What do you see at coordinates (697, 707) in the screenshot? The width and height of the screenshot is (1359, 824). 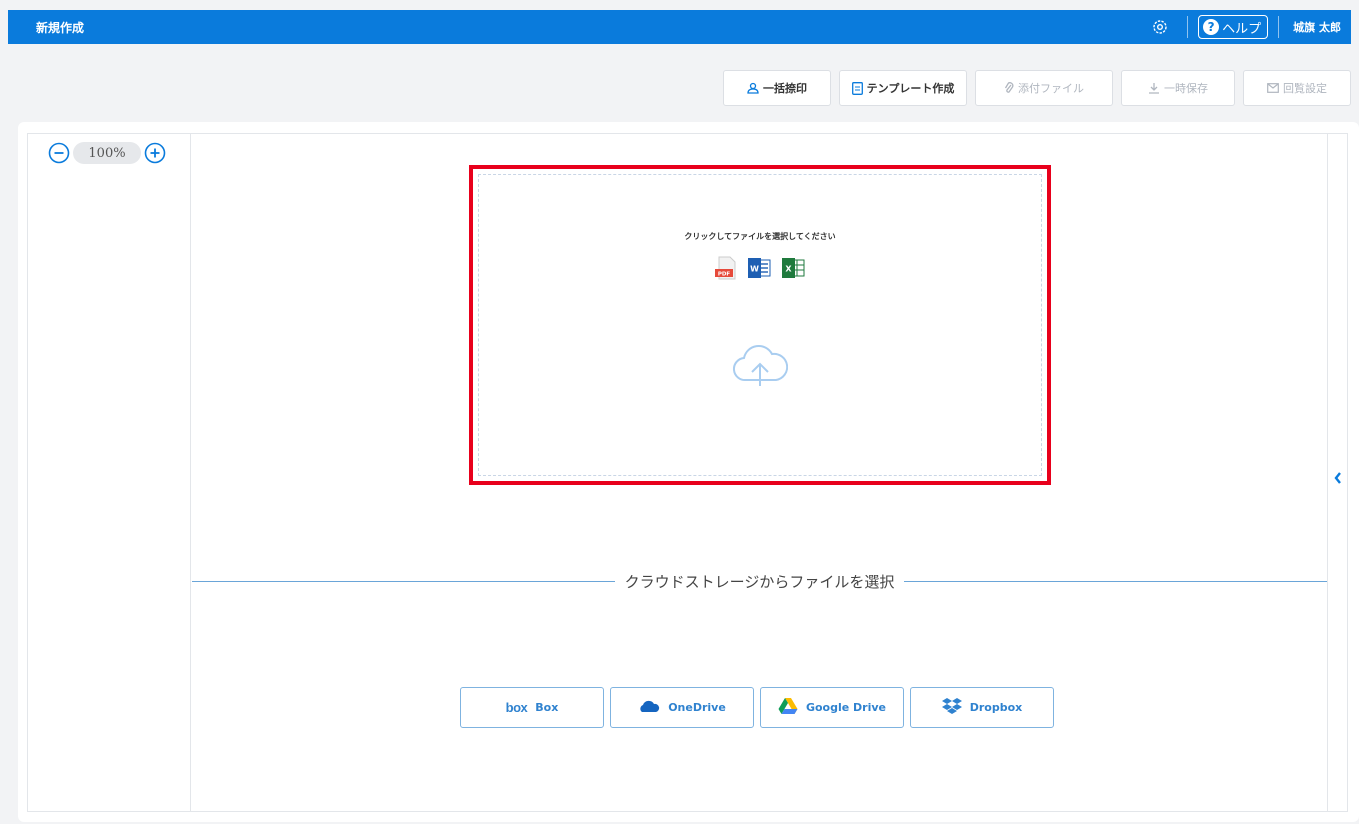 I see `onedrive-label: OneDrive` at bounding box center [697, 707].